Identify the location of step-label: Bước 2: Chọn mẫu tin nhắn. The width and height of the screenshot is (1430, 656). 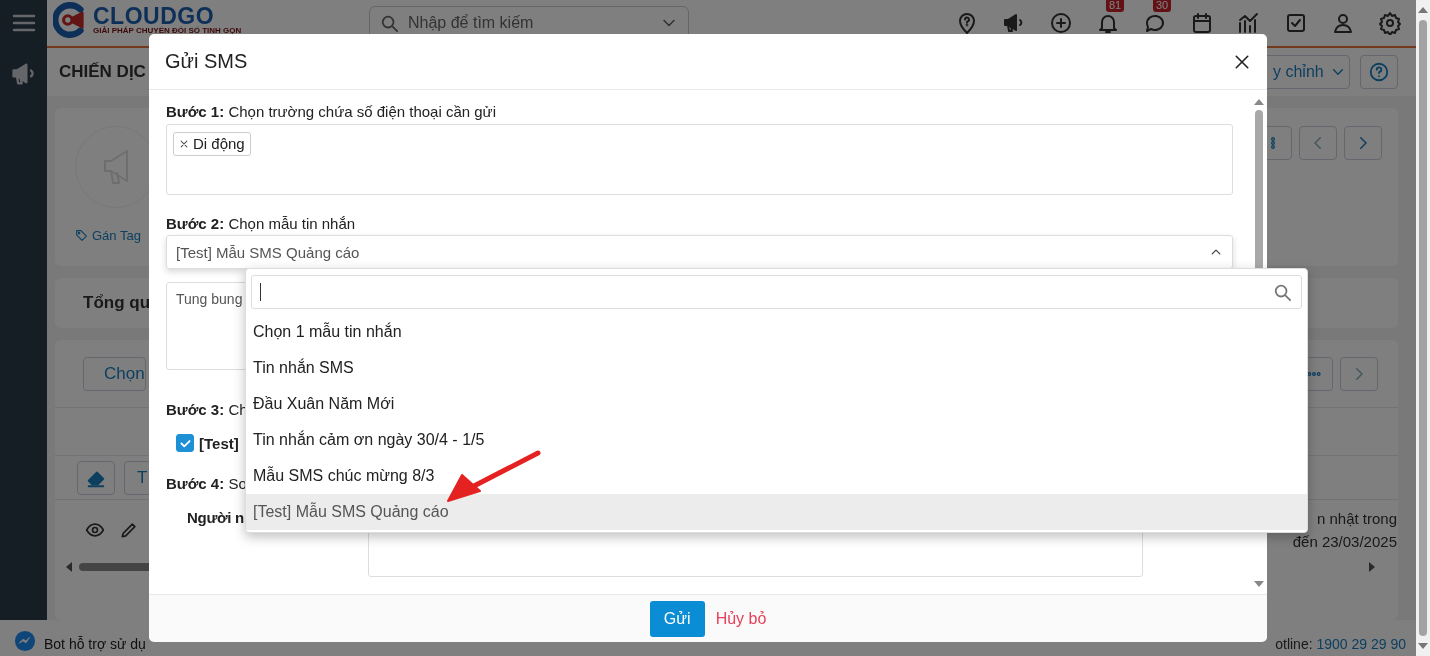
(261, 224).